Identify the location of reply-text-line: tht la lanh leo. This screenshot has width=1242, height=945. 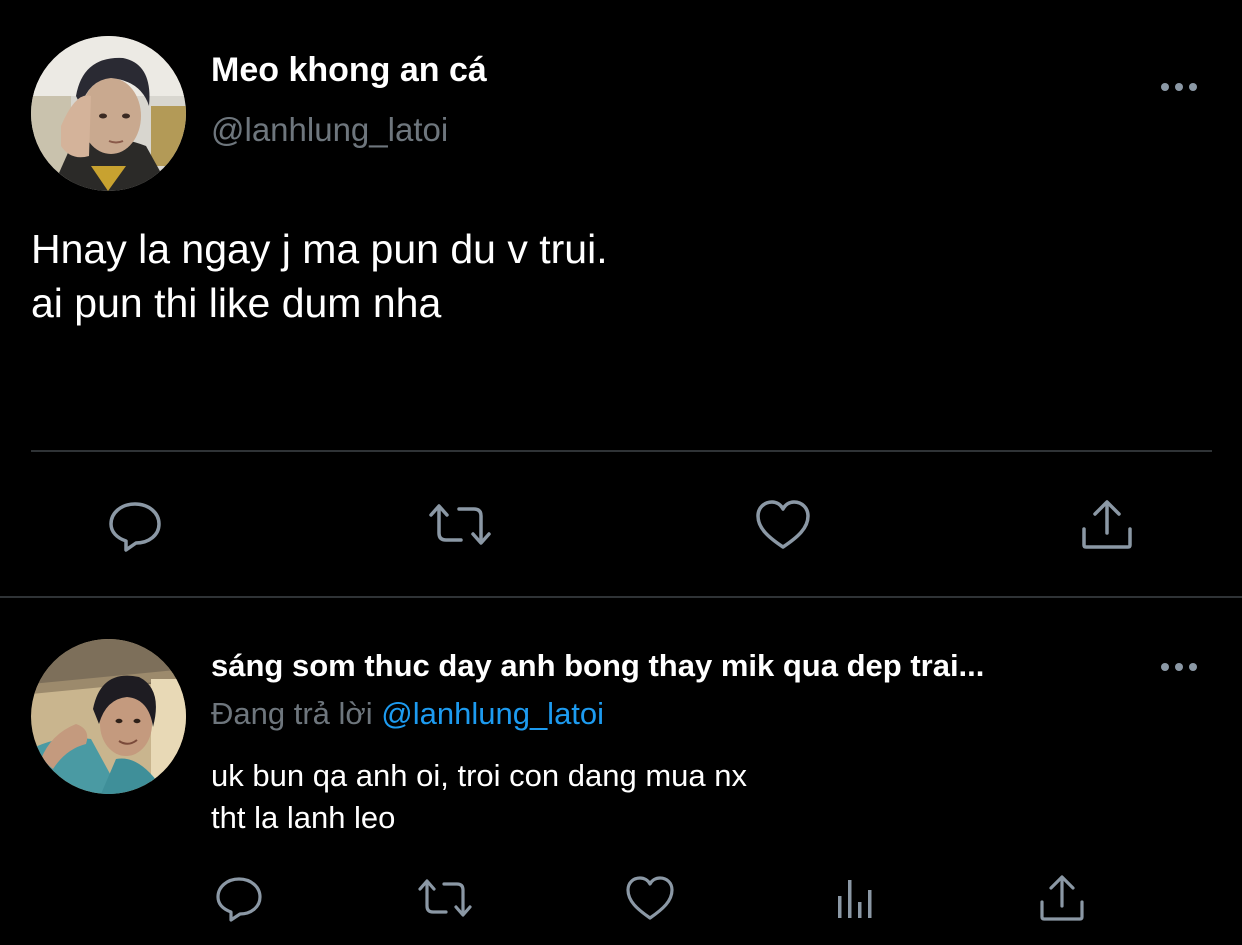
(303, 817).